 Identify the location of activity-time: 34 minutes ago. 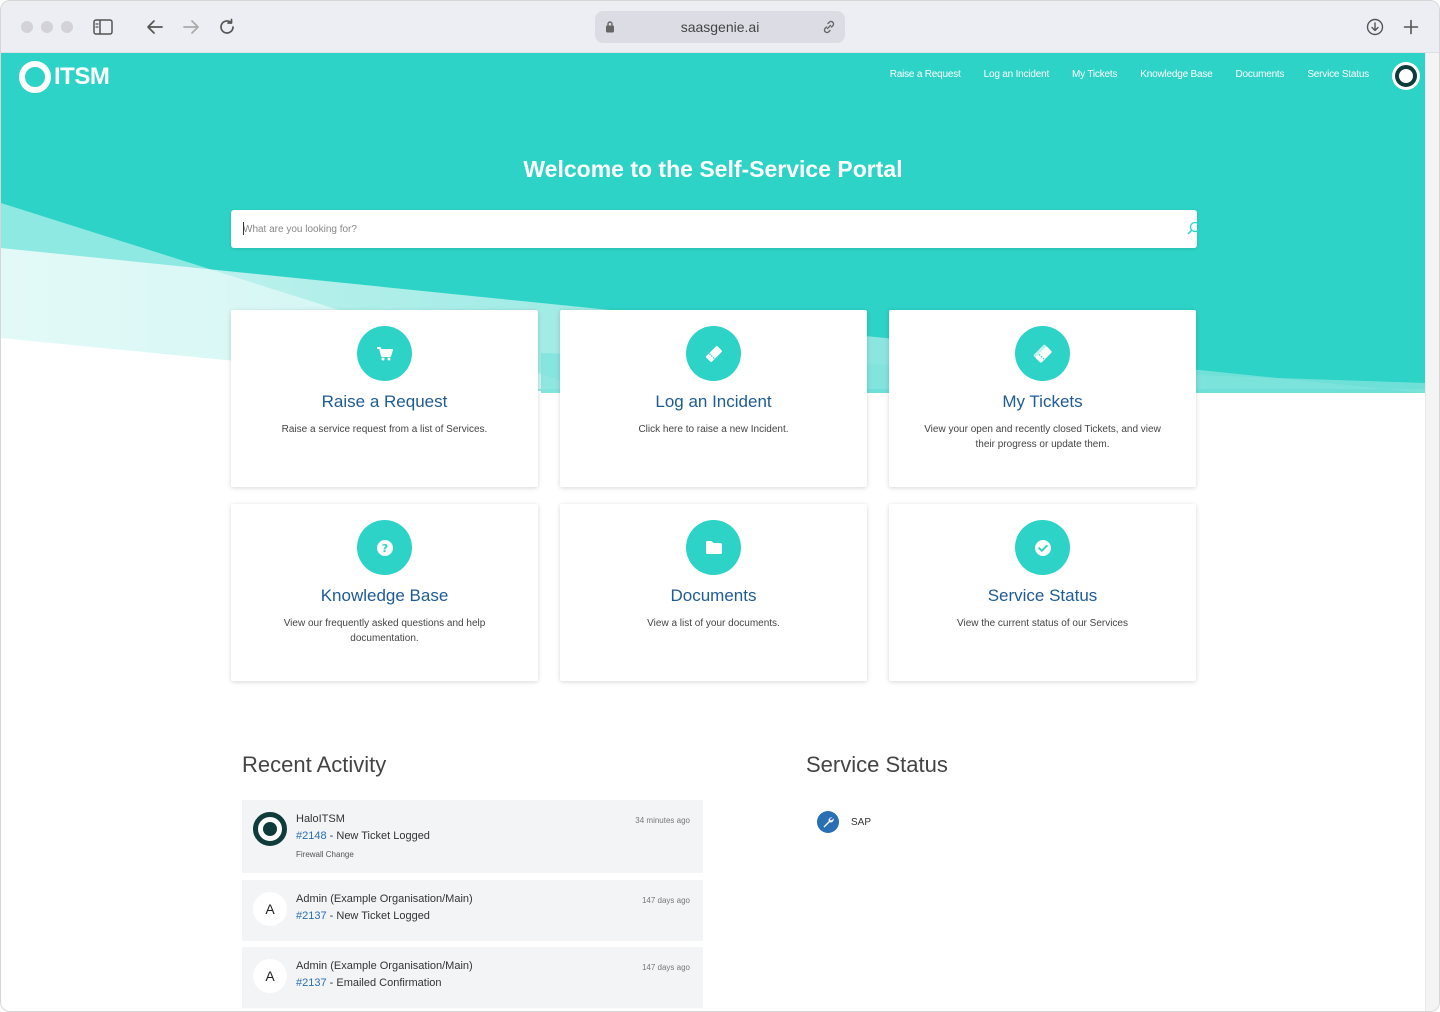
(662, 820).